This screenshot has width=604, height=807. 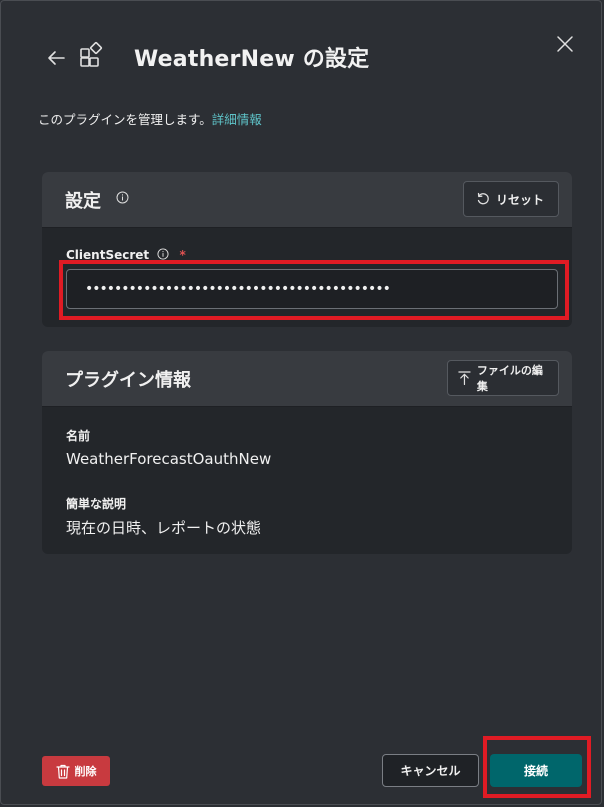 What do you see at coordinates (125, 119) in the screenshot?
I see `description-text: このプラグインを管理します。` at bounding box center [125, 119].